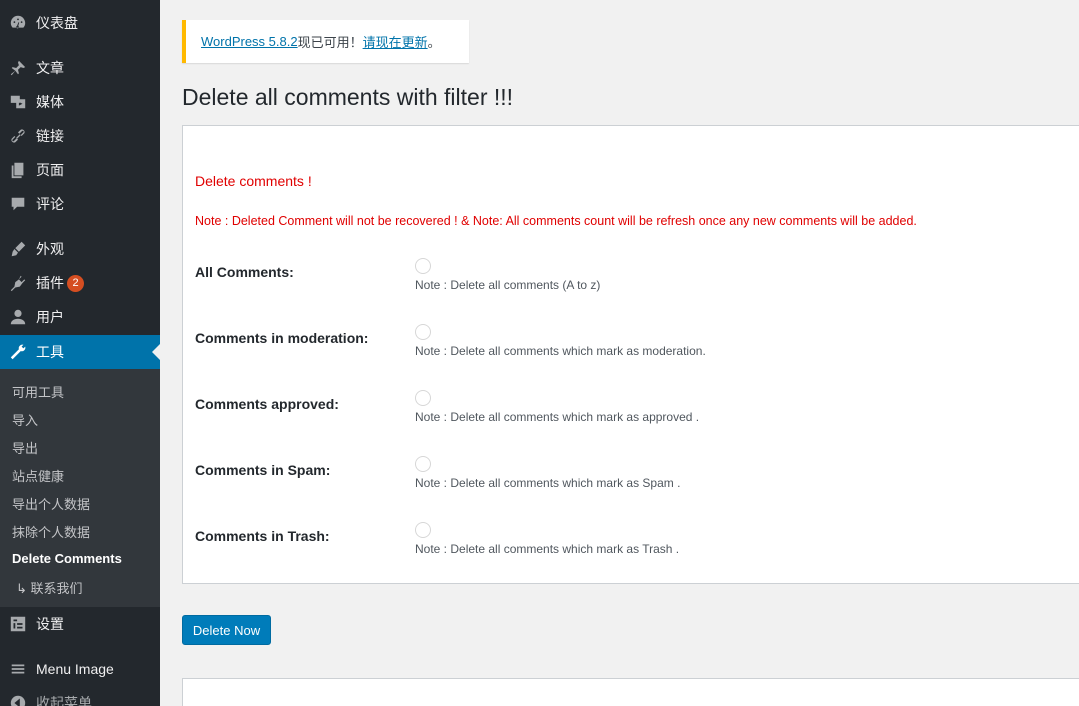 The height and width of the screenshot is (706, 1079). Describe the element at coordinates (75, 669) in the screenshot. I see `sidebar-item-label: Menu Image` at that location.